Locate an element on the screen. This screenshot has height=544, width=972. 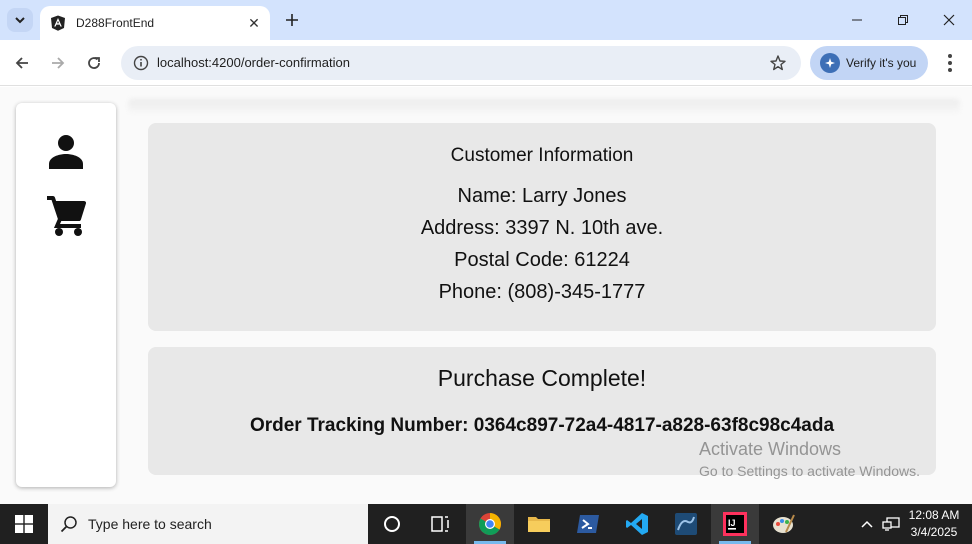
profile-icon is located at coordinates (830, 63).